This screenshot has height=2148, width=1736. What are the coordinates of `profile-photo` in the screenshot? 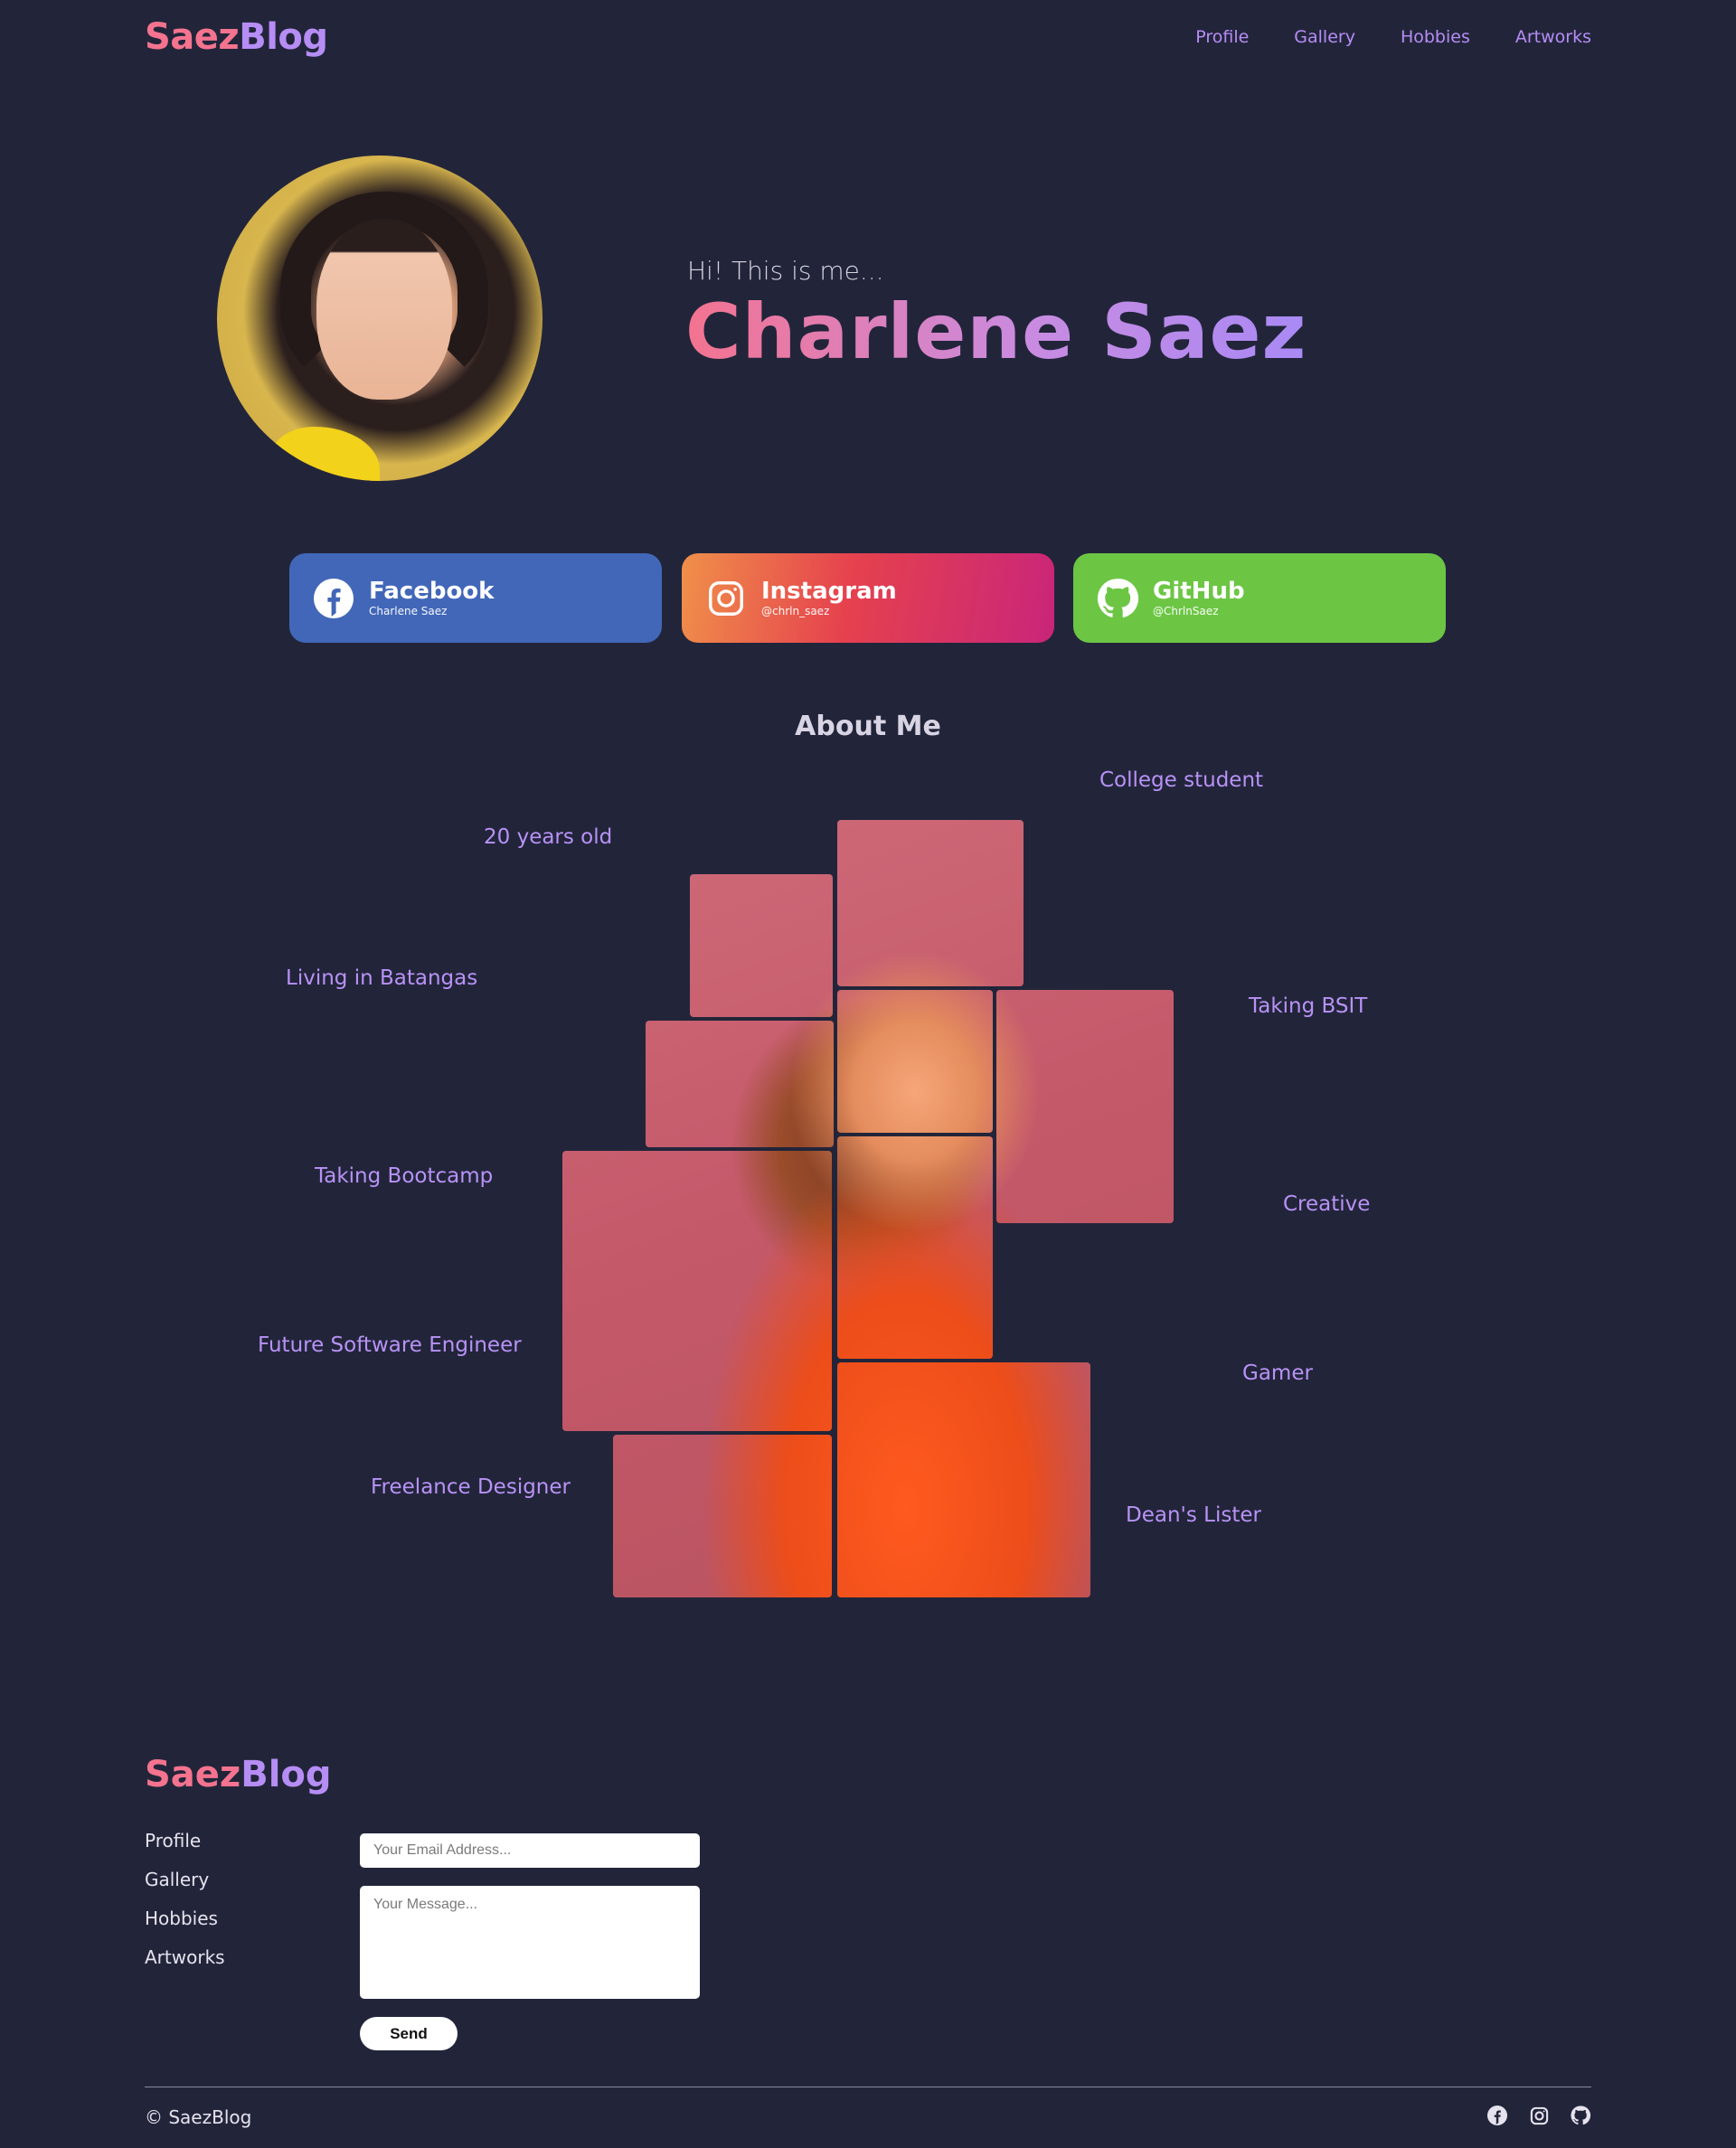 It's located at (380, 318).